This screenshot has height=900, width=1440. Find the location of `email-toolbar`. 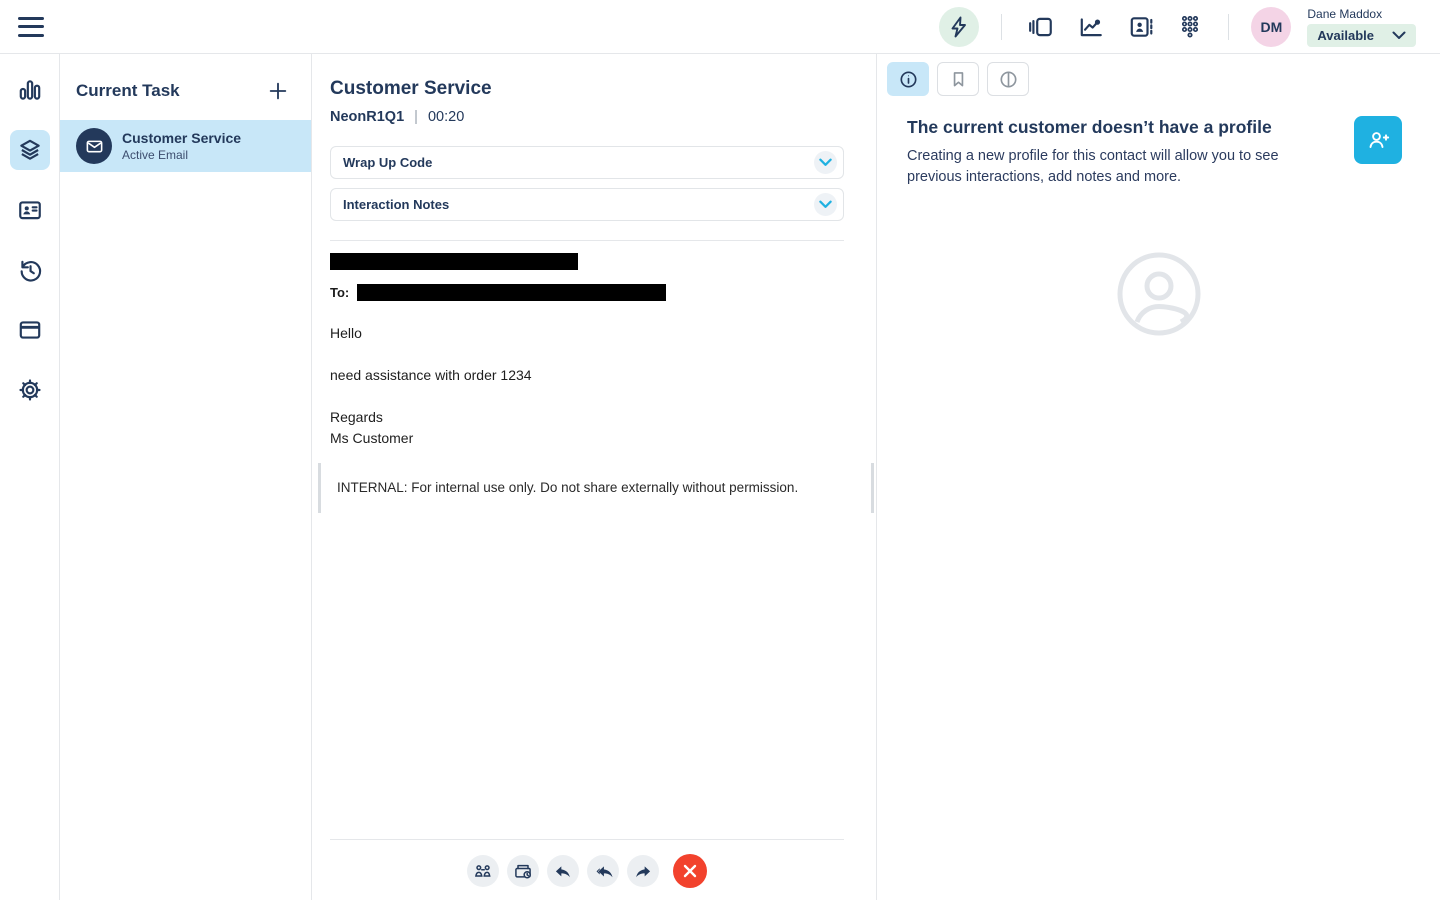

email-toolbar is located at coordinates (587, 869).